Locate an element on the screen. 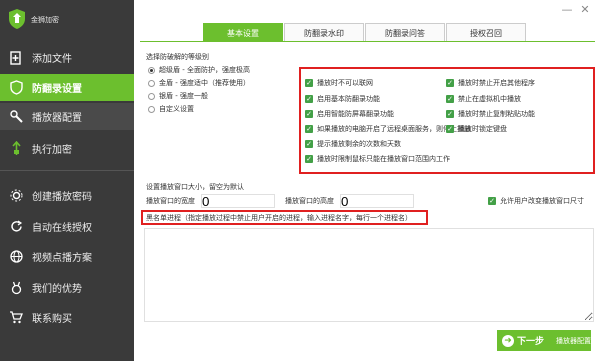 The width and height of the screenshot is (600, 361). sidebar-item-label: 防翻录设置 is located at coordinates (57, 89).